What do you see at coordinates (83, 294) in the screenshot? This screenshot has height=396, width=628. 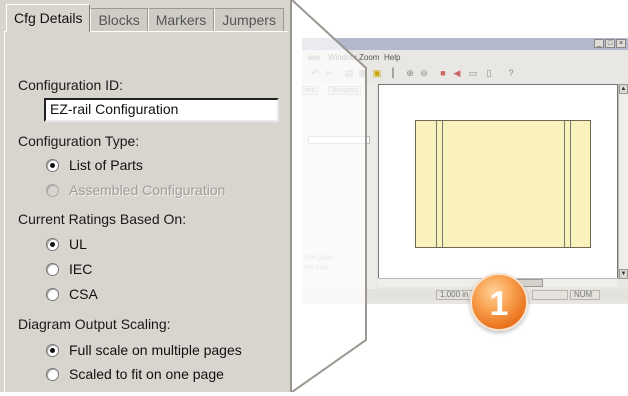 I see `radio-label: CSA` at bounding box center [83, 294].